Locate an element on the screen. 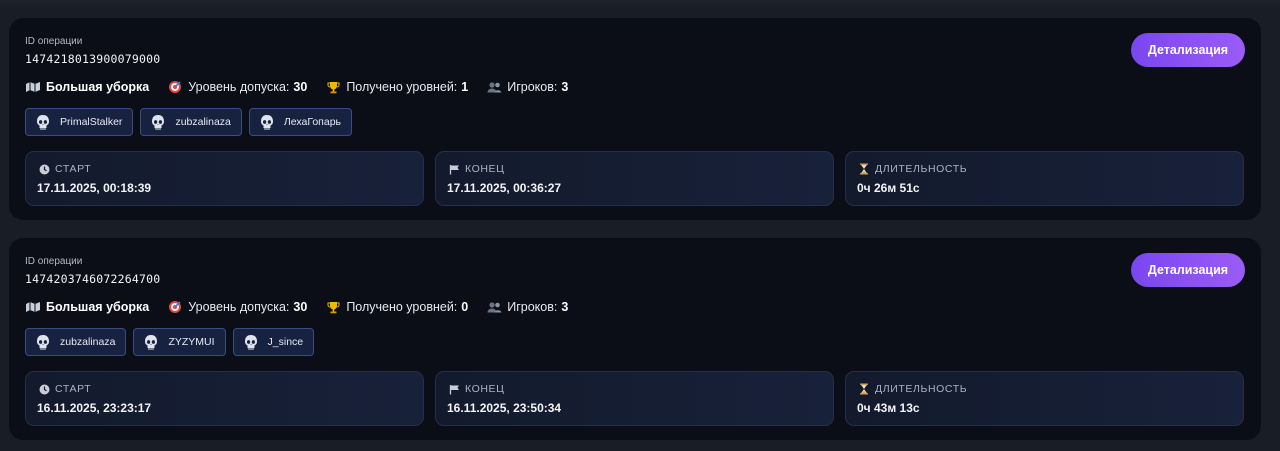 This screenshot has width=1280, height=451. duration-box: ДЛИТЕЛЬНОСТЬ 0ч 26м 51с is located at coordinates (1044, 178).